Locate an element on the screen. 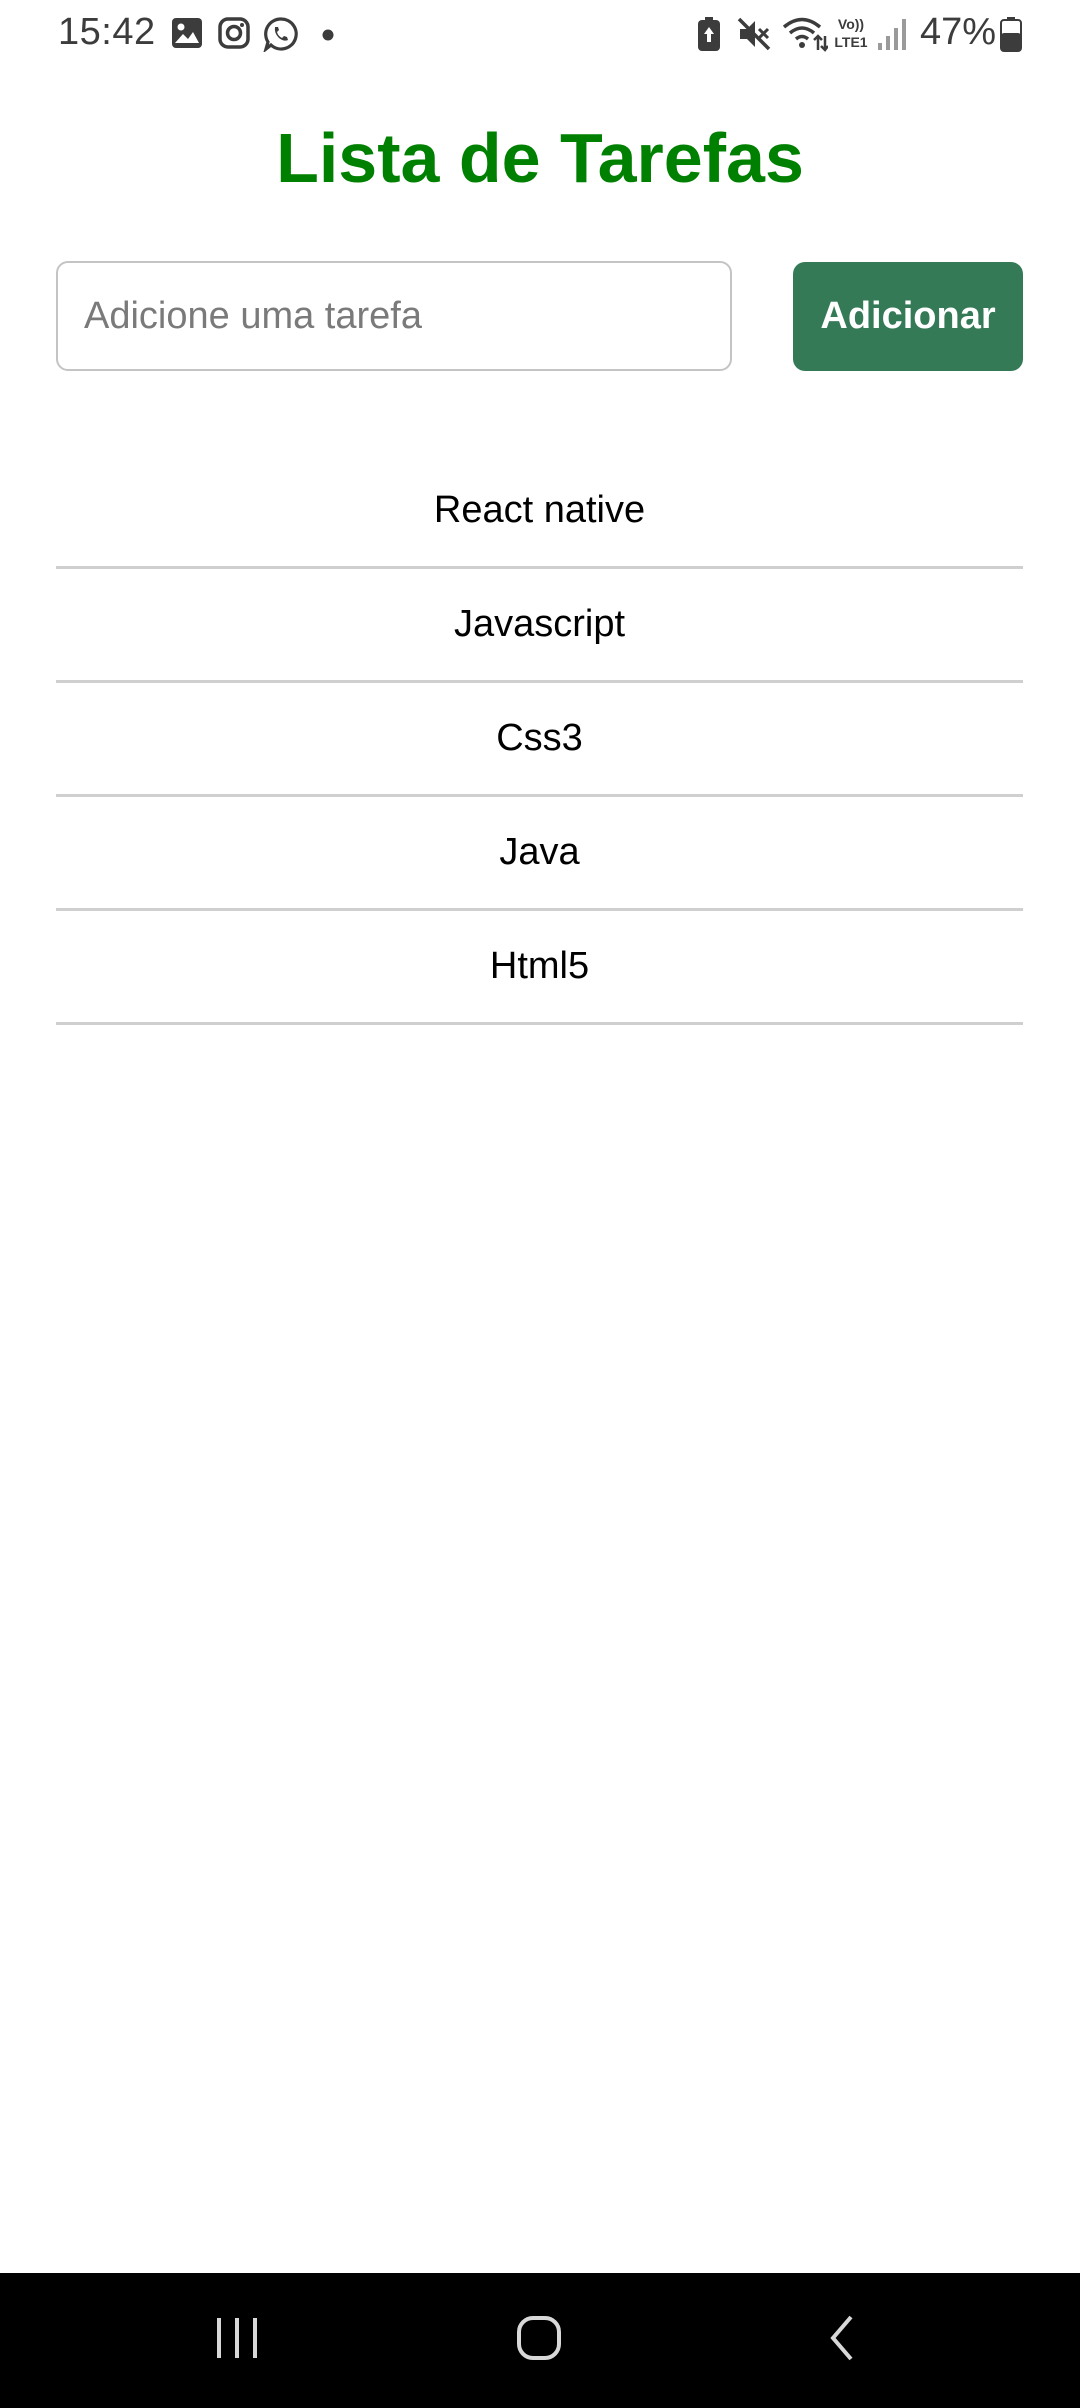  notification-dot-icon is located at coordinates (328, 47).